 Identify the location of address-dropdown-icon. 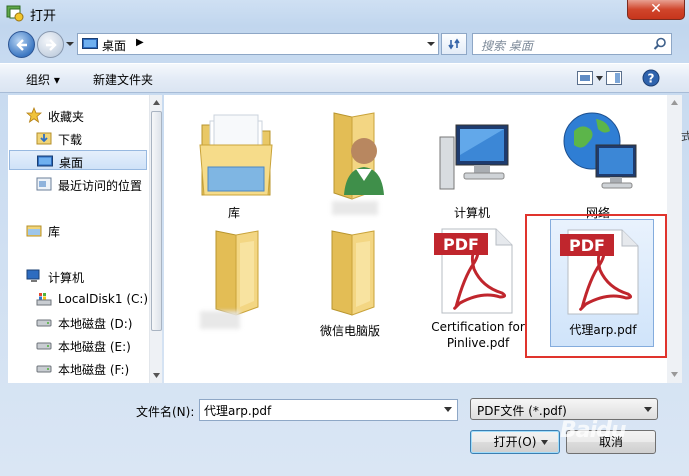
(431, 44).